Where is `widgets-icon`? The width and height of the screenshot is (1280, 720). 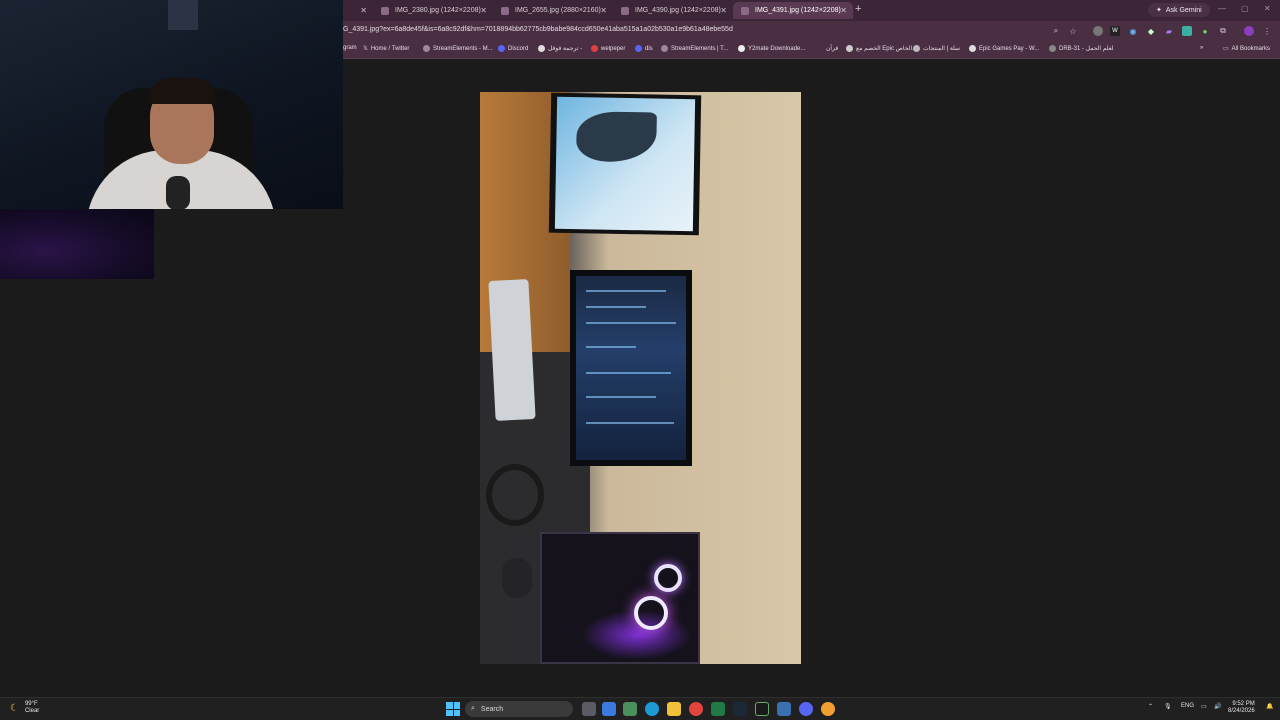 widgets-icon is located at coordinates (609, 709).